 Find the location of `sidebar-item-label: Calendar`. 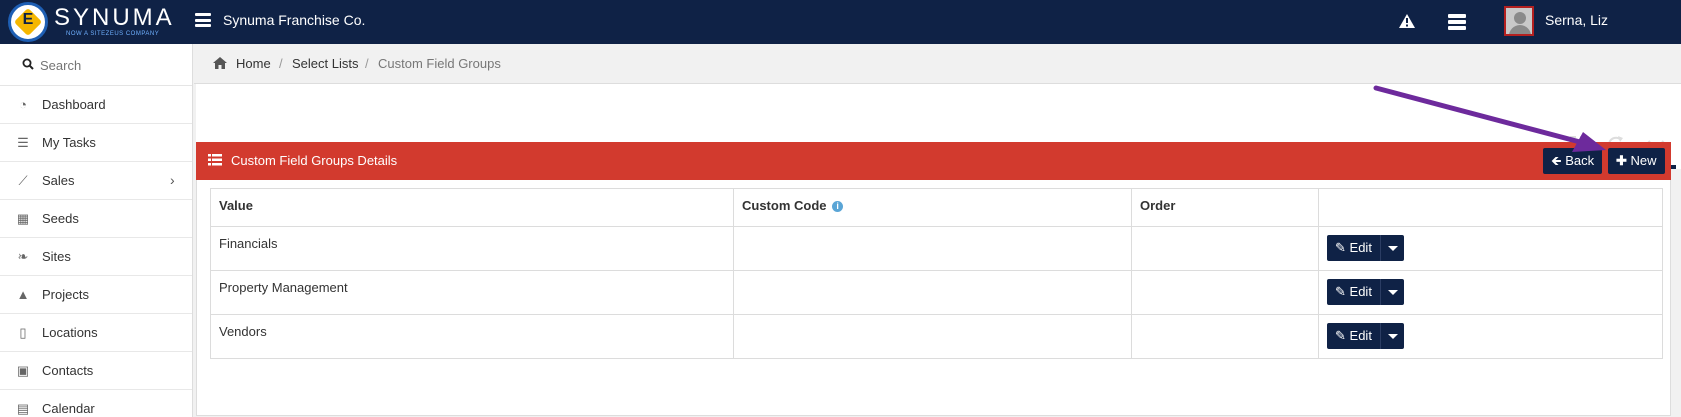

sidebar-item-label: Calendar is located at coordinates (68, 408).